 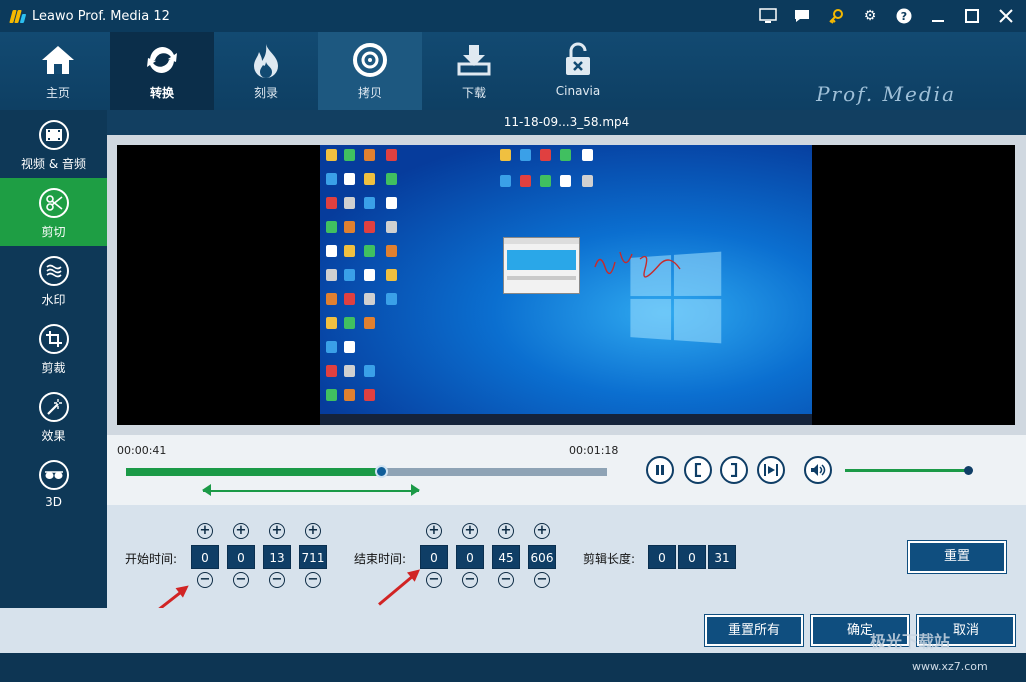 What do you see at coordinates (870, 16) in the screenshot?
I see `gear-icon: ⚙` at bounding box center [870, 16].